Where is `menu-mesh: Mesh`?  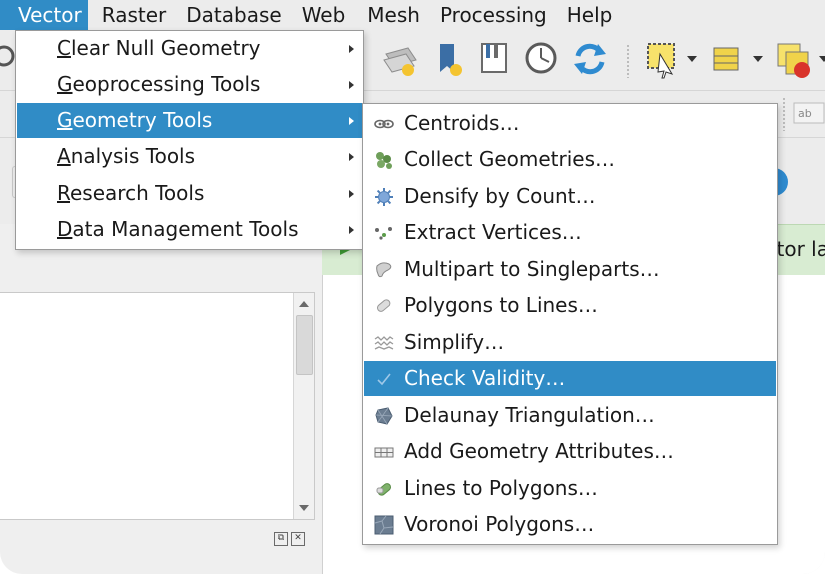 menu-mesh: Mesh is located at coordinates (393, 15).